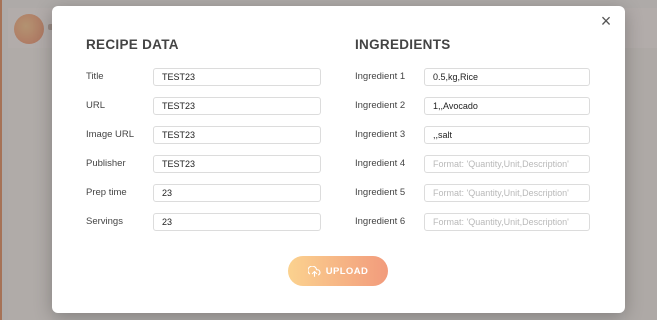 This screenshot has width=657, height=320. Describe the element at coordinates (380, 76) in the screenshot. I see `ingredient-1-label: Ingredient 1` at that location.